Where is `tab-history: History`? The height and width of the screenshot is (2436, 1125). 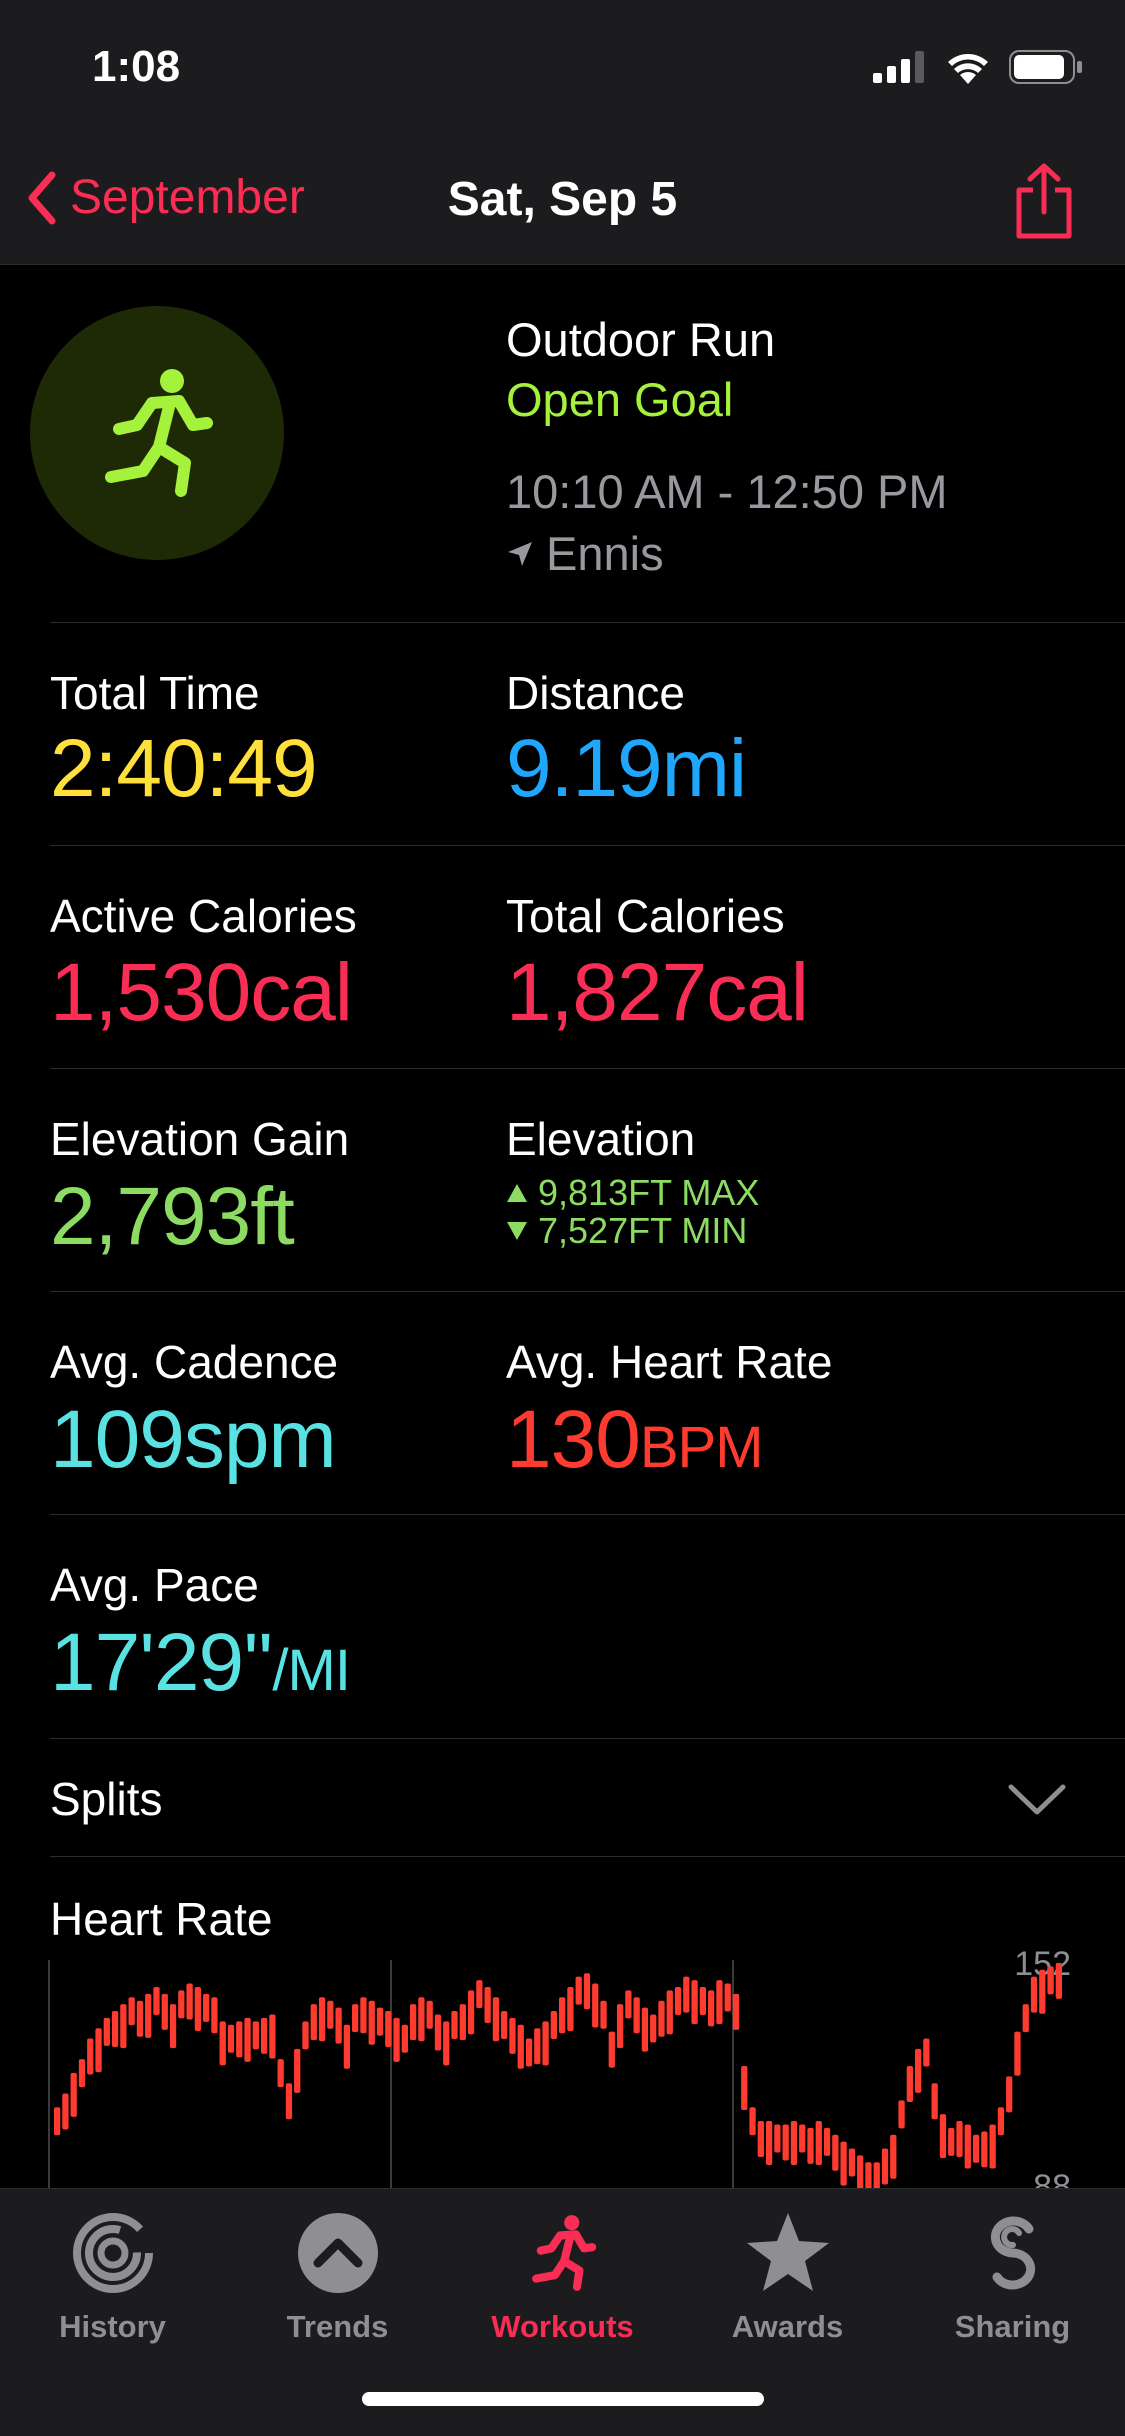 tab-history: History is located at coordinates (112, 2274).